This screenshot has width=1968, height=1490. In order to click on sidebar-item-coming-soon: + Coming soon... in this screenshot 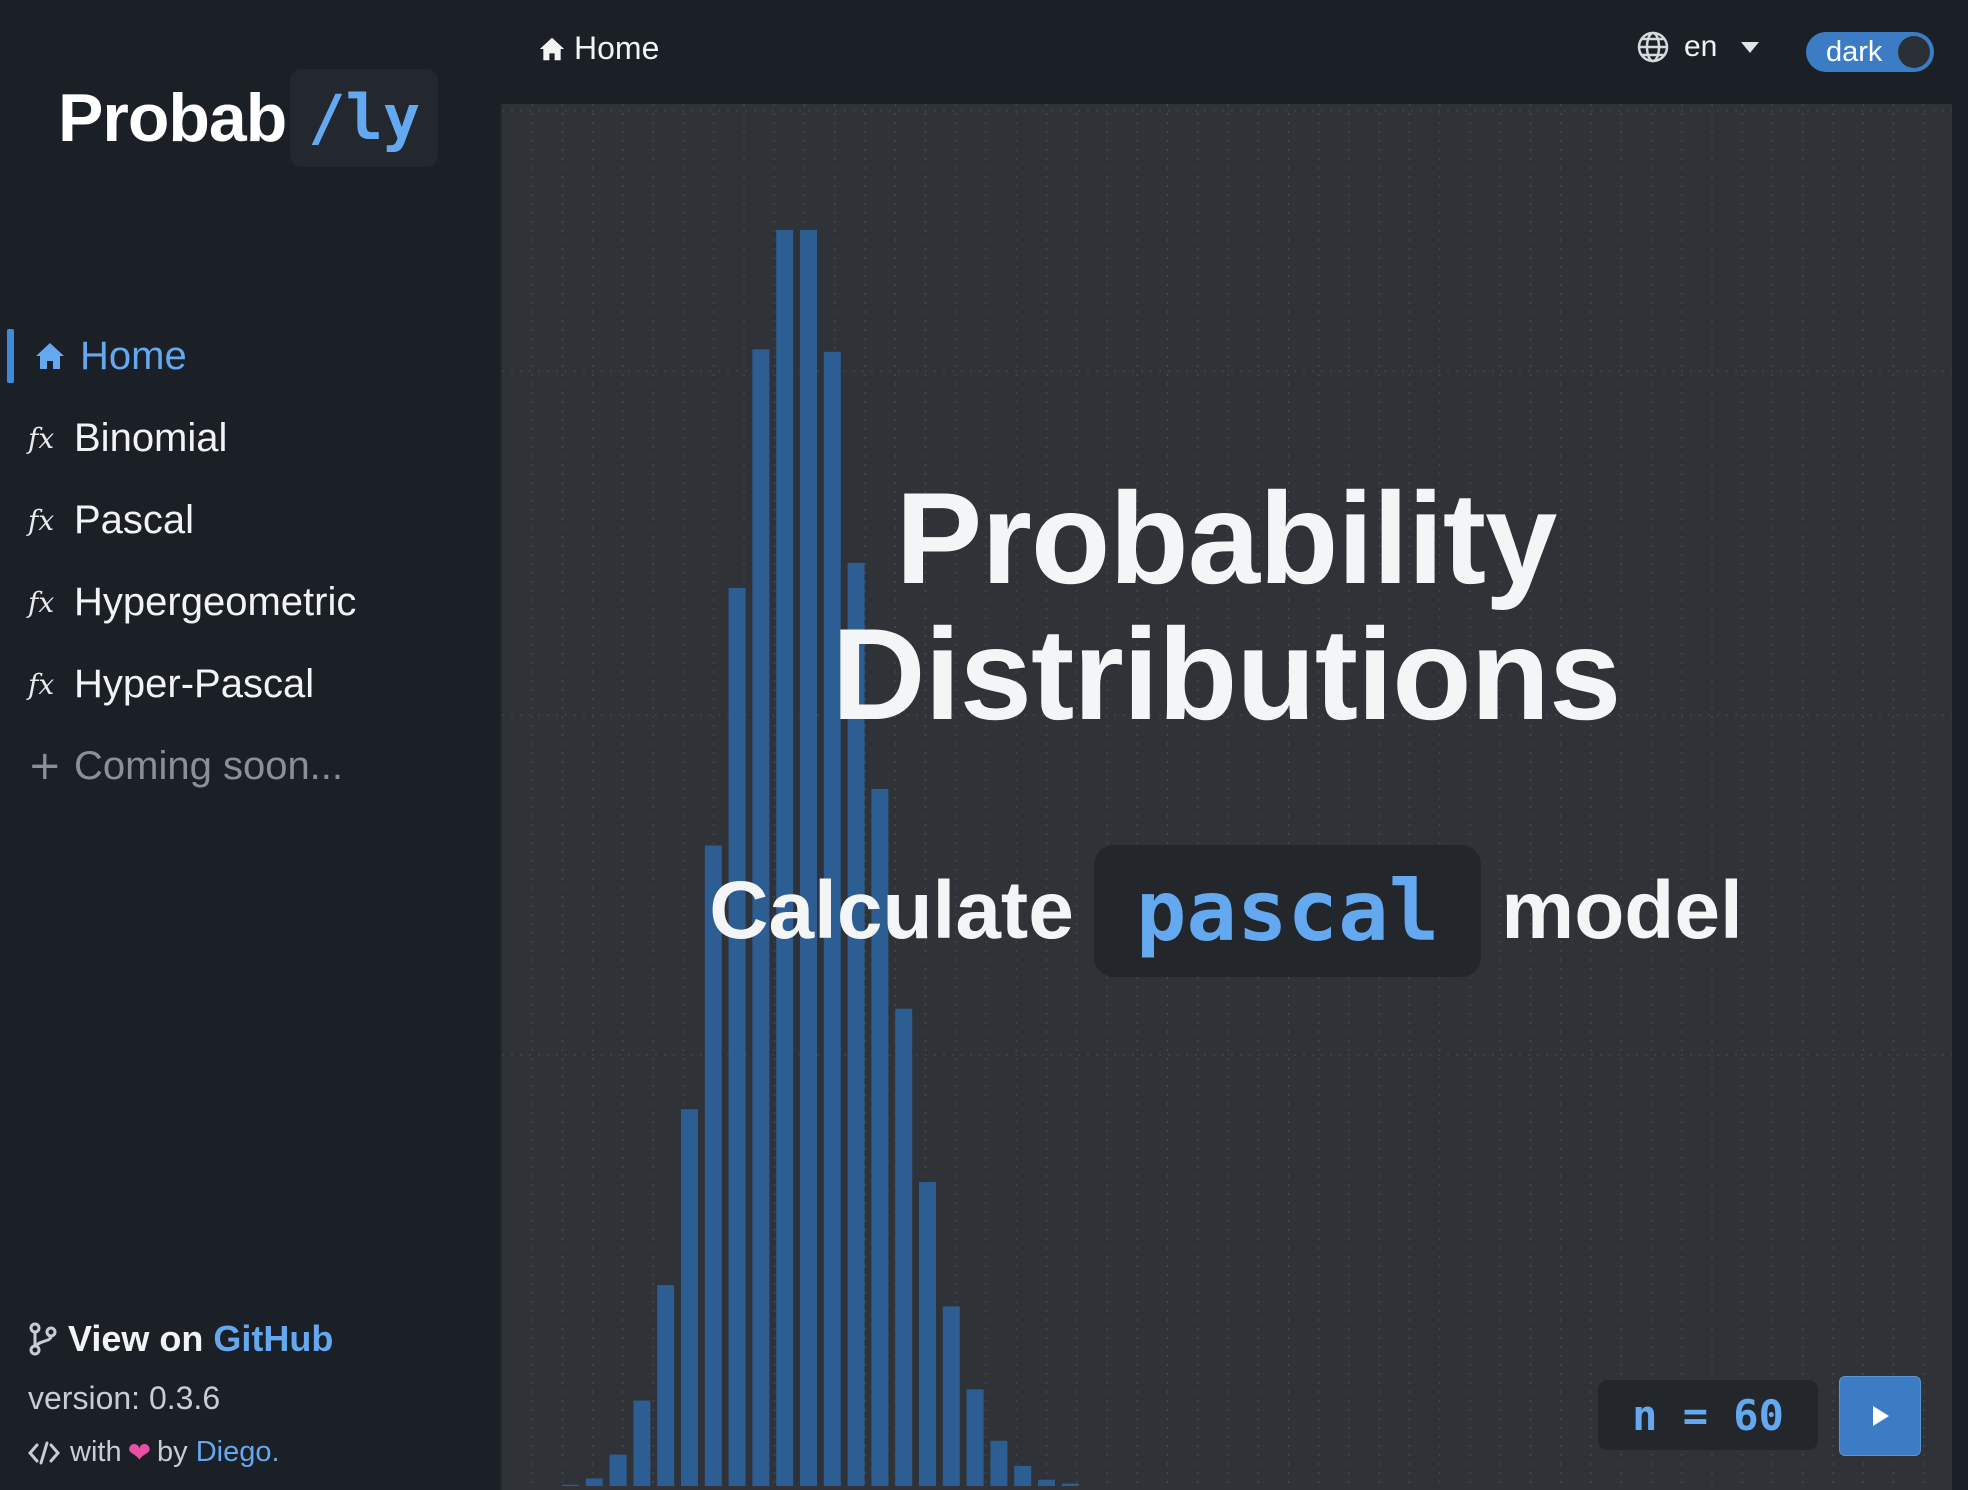, I will do `click(250, 766)`.